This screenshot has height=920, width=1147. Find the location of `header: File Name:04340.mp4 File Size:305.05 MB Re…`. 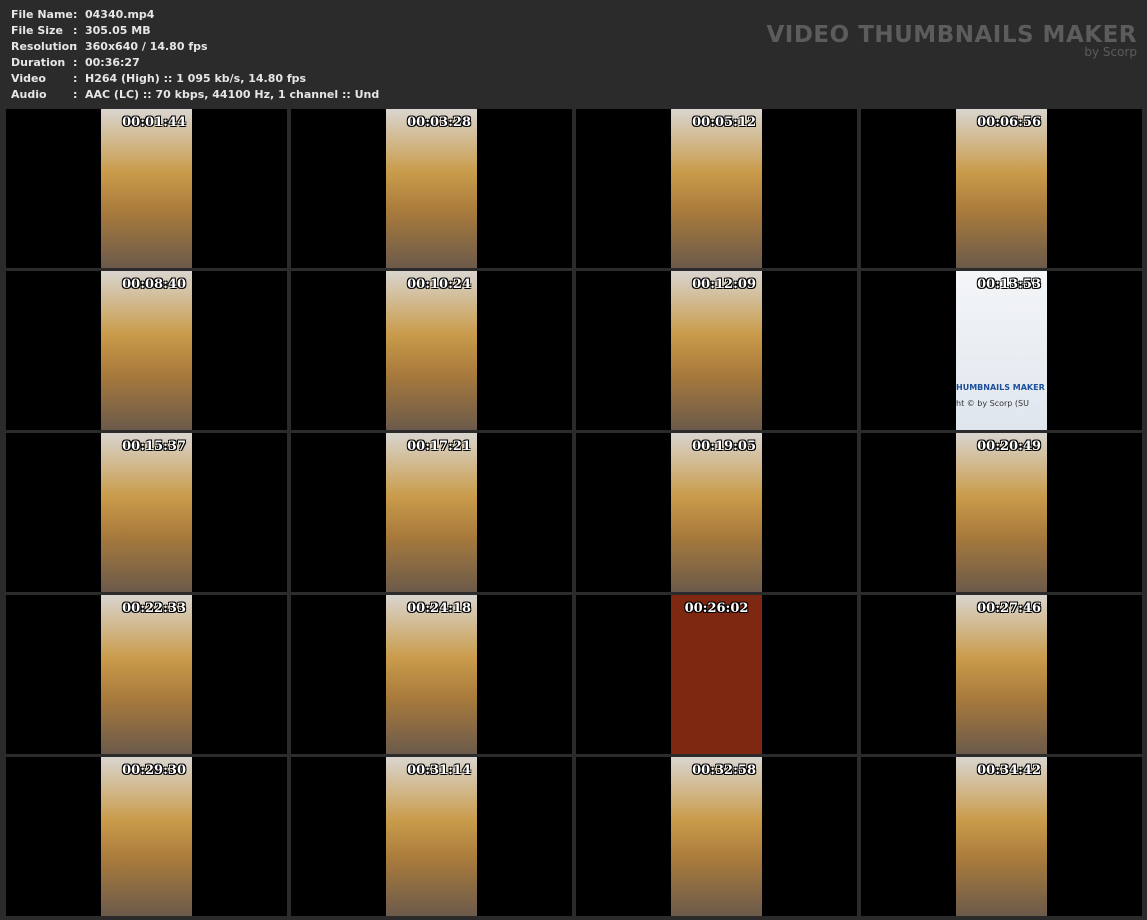

header: File Name:04340.mp4 File Size:305.05 MB Re… is located at coordinates (573, 53).